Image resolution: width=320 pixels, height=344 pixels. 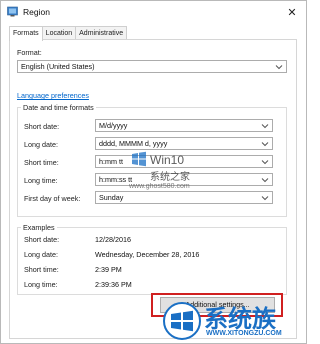 I want to click on example-long-time-label: Long time:, so click(x=41, y=284).